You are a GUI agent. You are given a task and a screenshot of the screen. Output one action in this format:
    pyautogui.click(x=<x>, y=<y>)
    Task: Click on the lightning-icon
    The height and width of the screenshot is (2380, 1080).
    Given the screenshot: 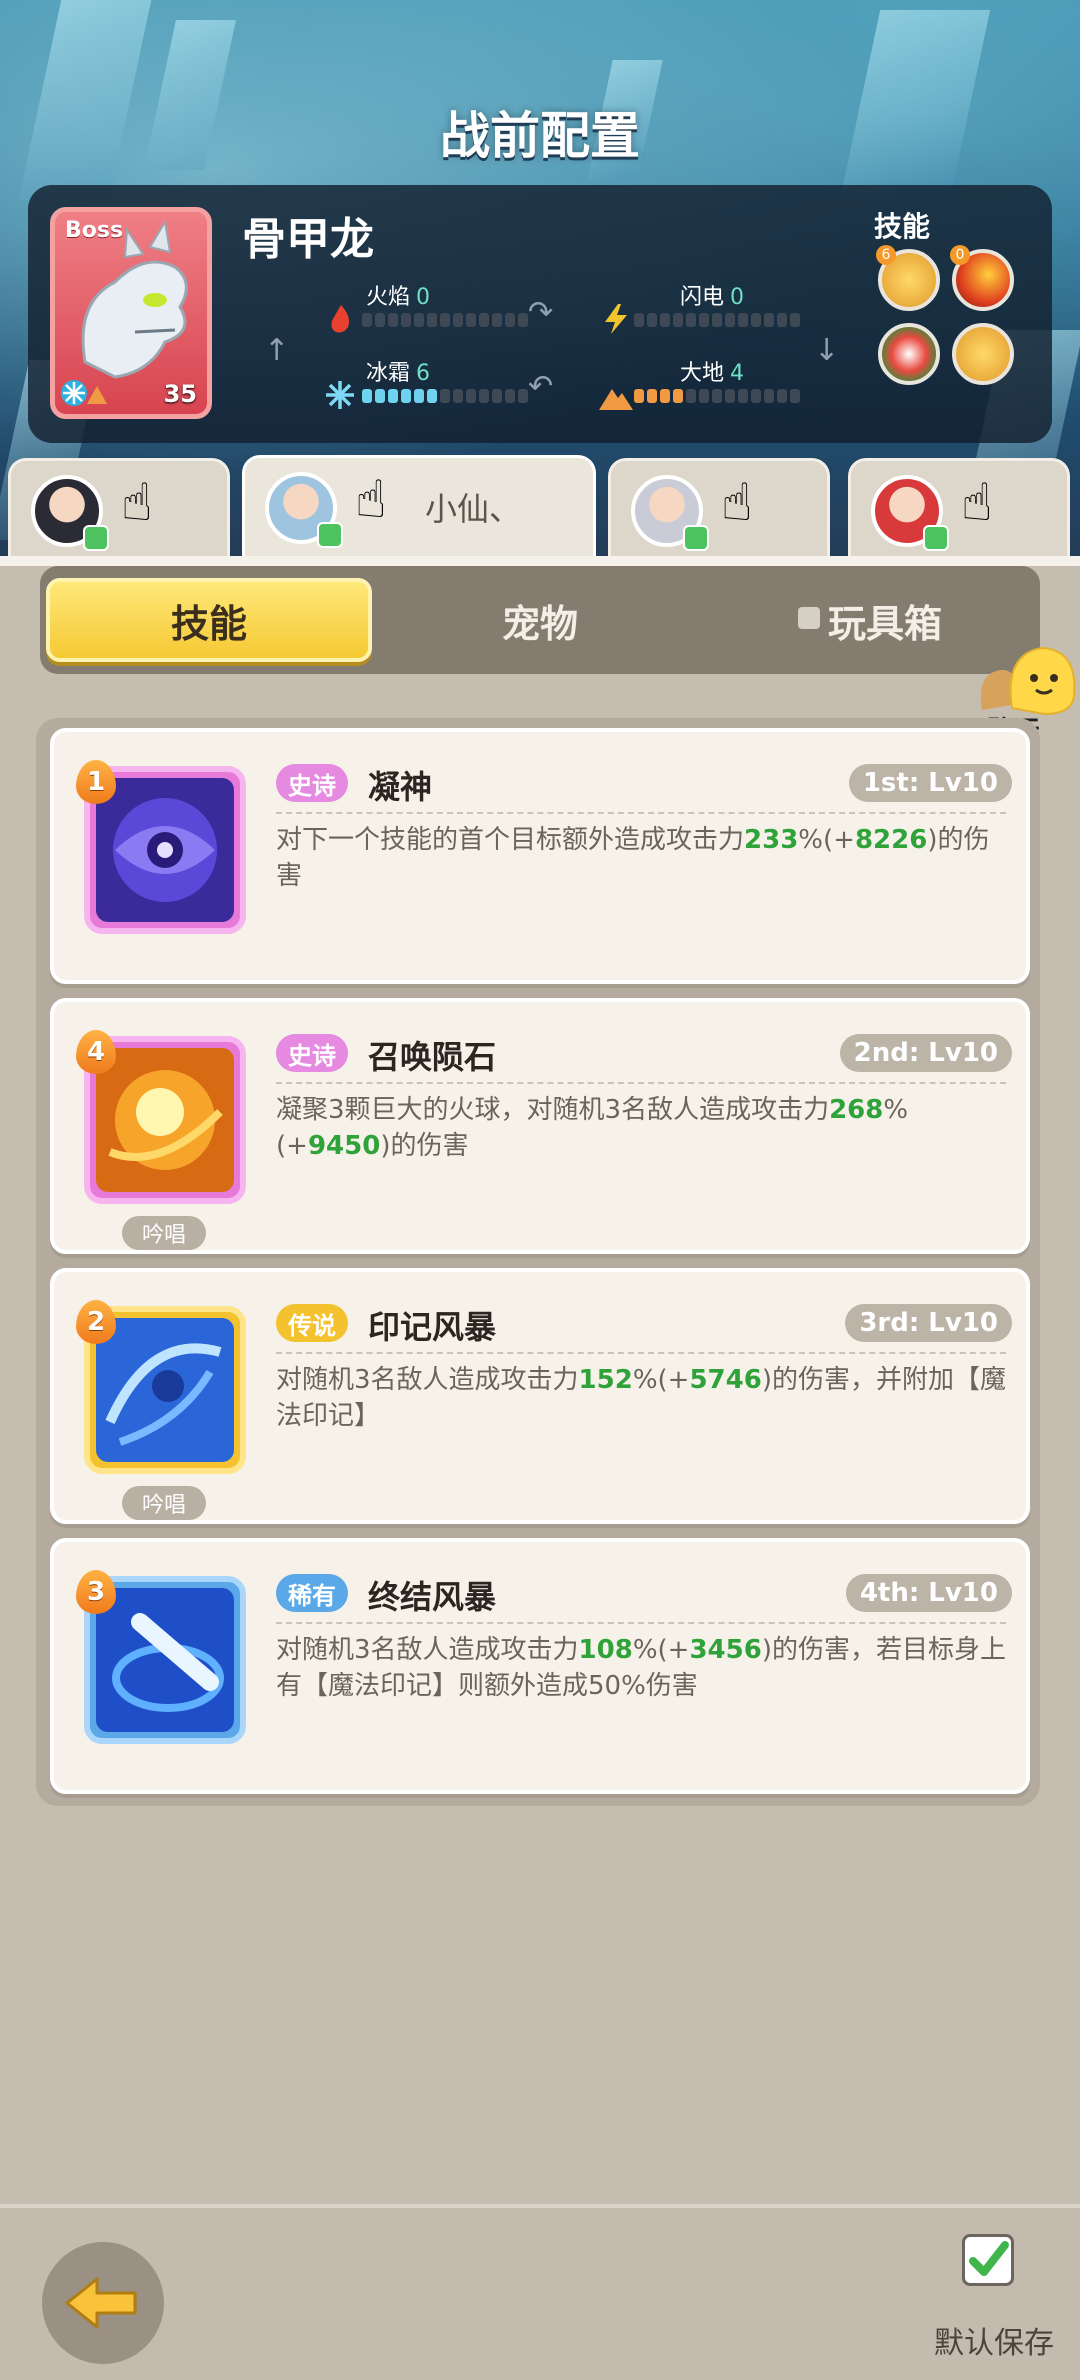 What is the action you would take?
    pyautogui.click(x=616, y=319)
    